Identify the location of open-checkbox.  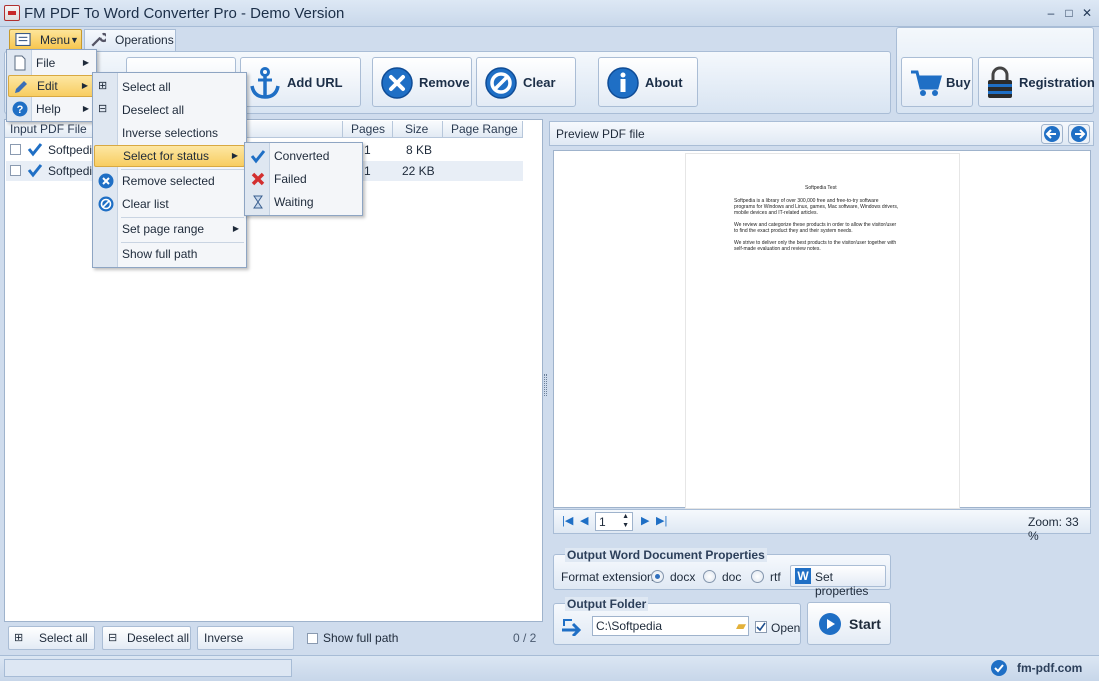
(761, 627).